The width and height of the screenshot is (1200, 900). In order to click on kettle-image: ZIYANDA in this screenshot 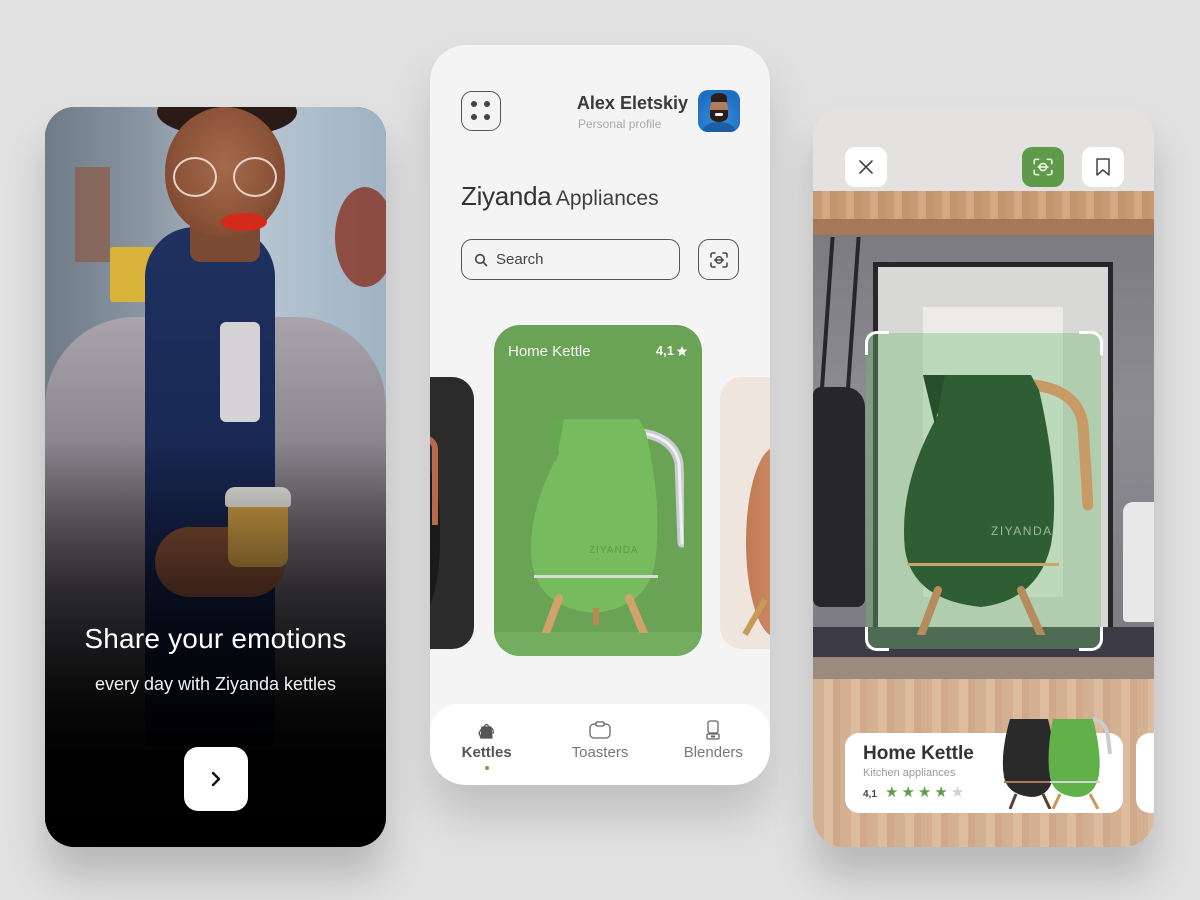, I will do `click(607, 526)`.